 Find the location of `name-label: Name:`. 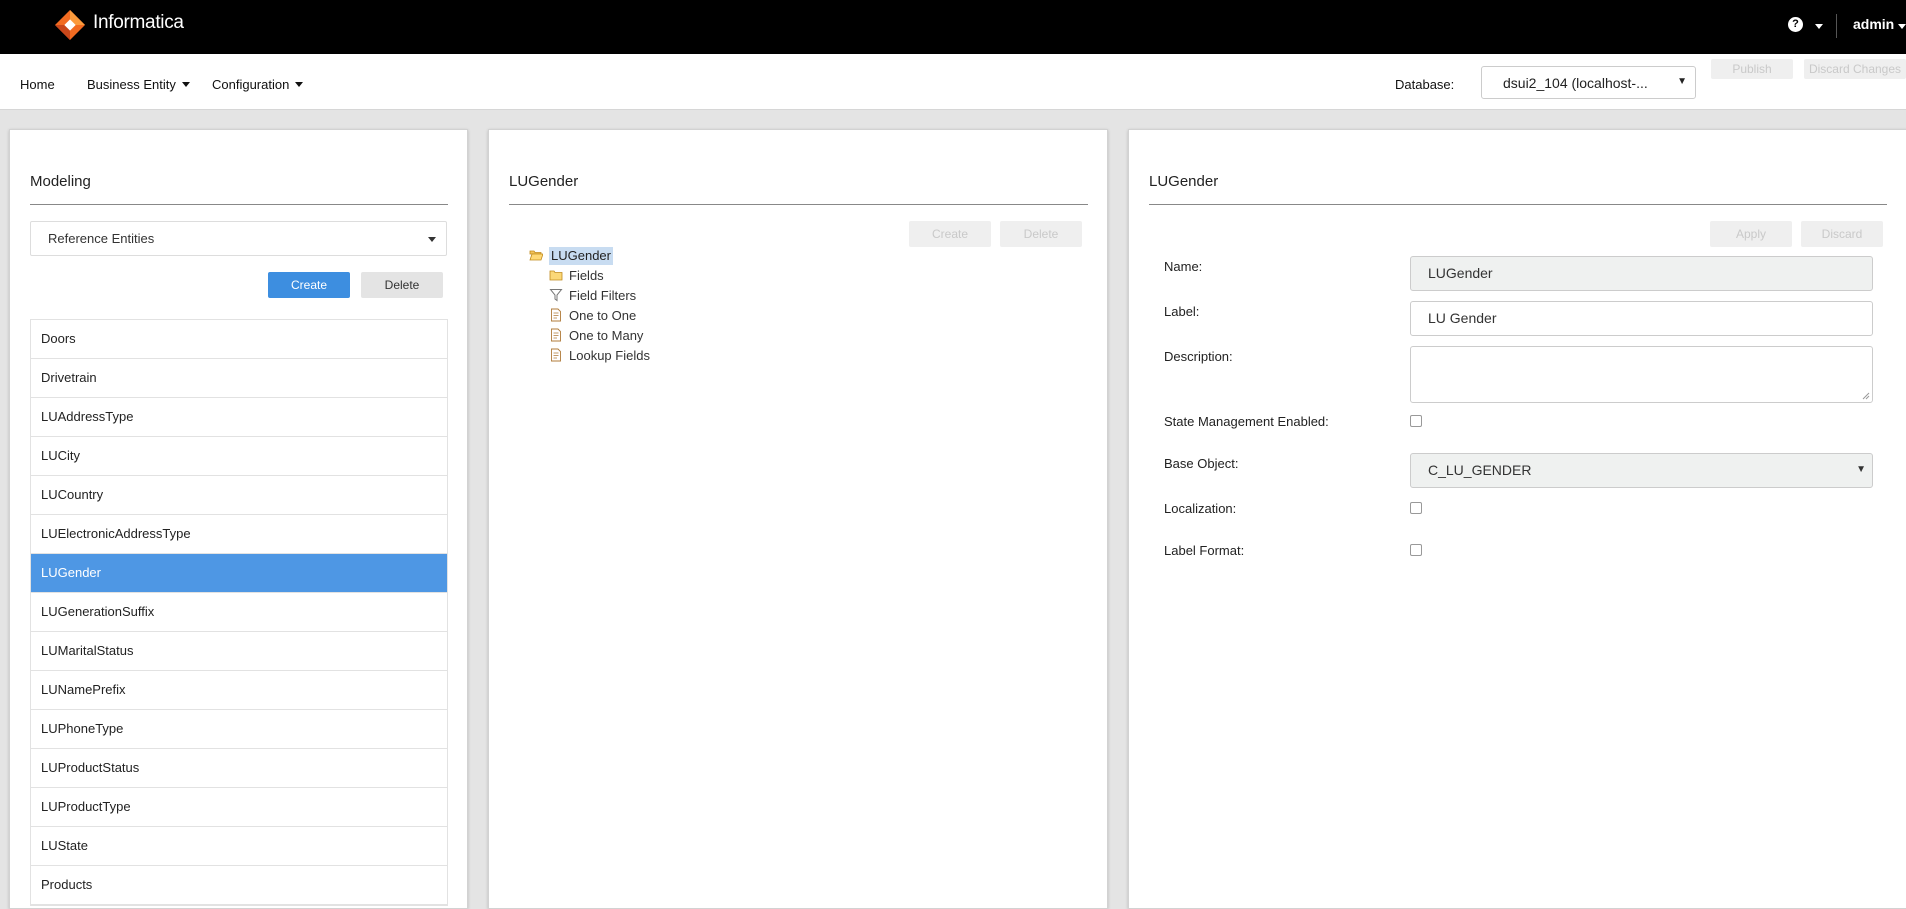

name-label: Name: is located at coordinates (1183, 266).